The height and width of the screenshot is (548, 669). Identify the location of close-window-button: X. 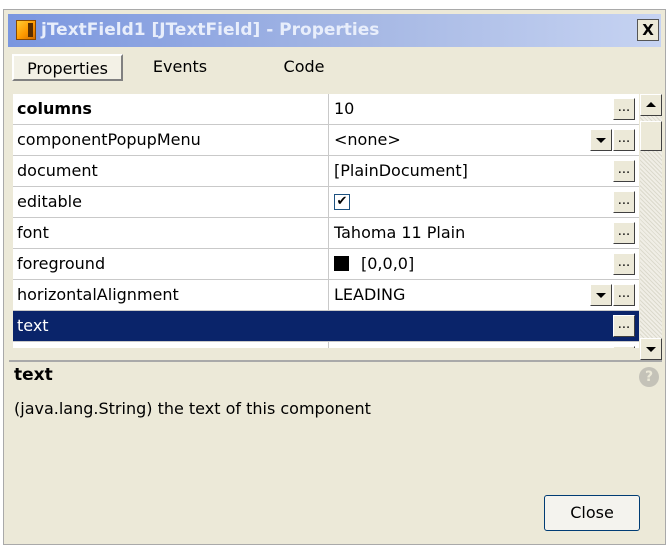
(648, 30).